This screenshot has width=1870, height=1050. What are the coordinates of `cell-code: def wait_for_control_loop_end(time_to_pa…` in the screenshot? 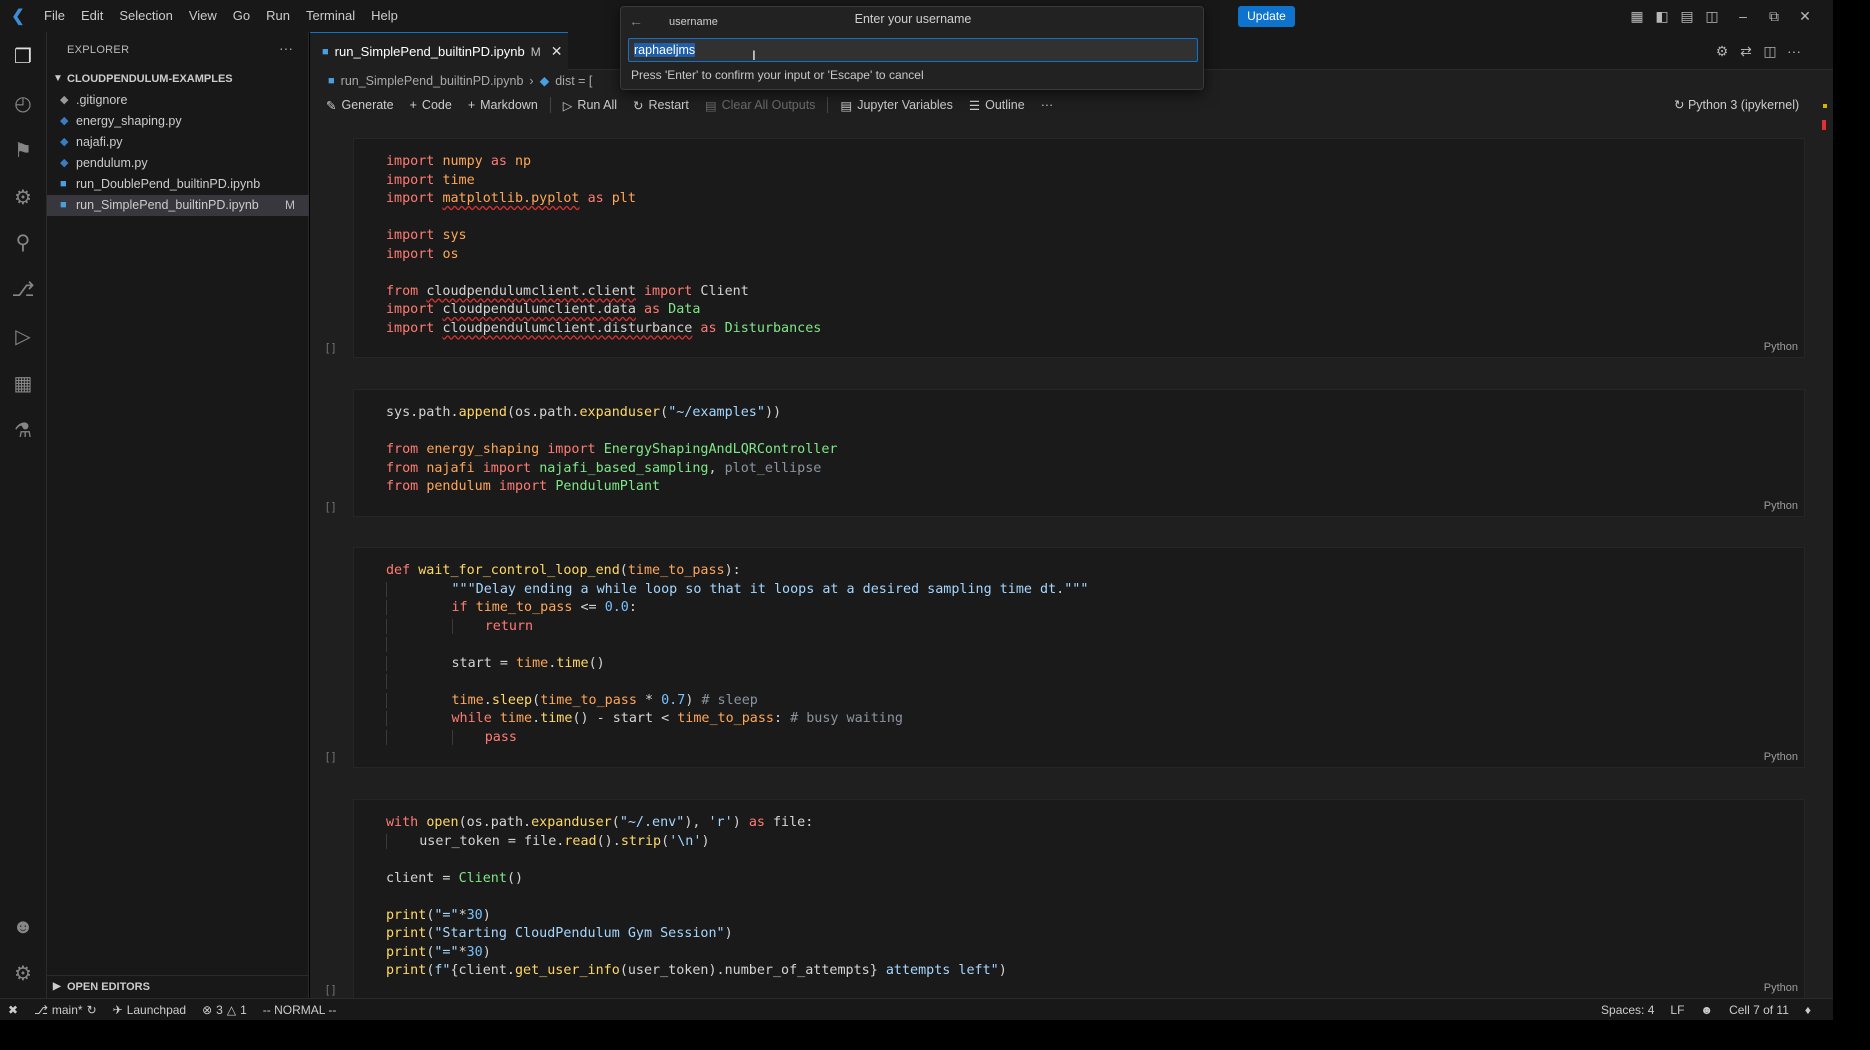 It's located at (1079, 647).